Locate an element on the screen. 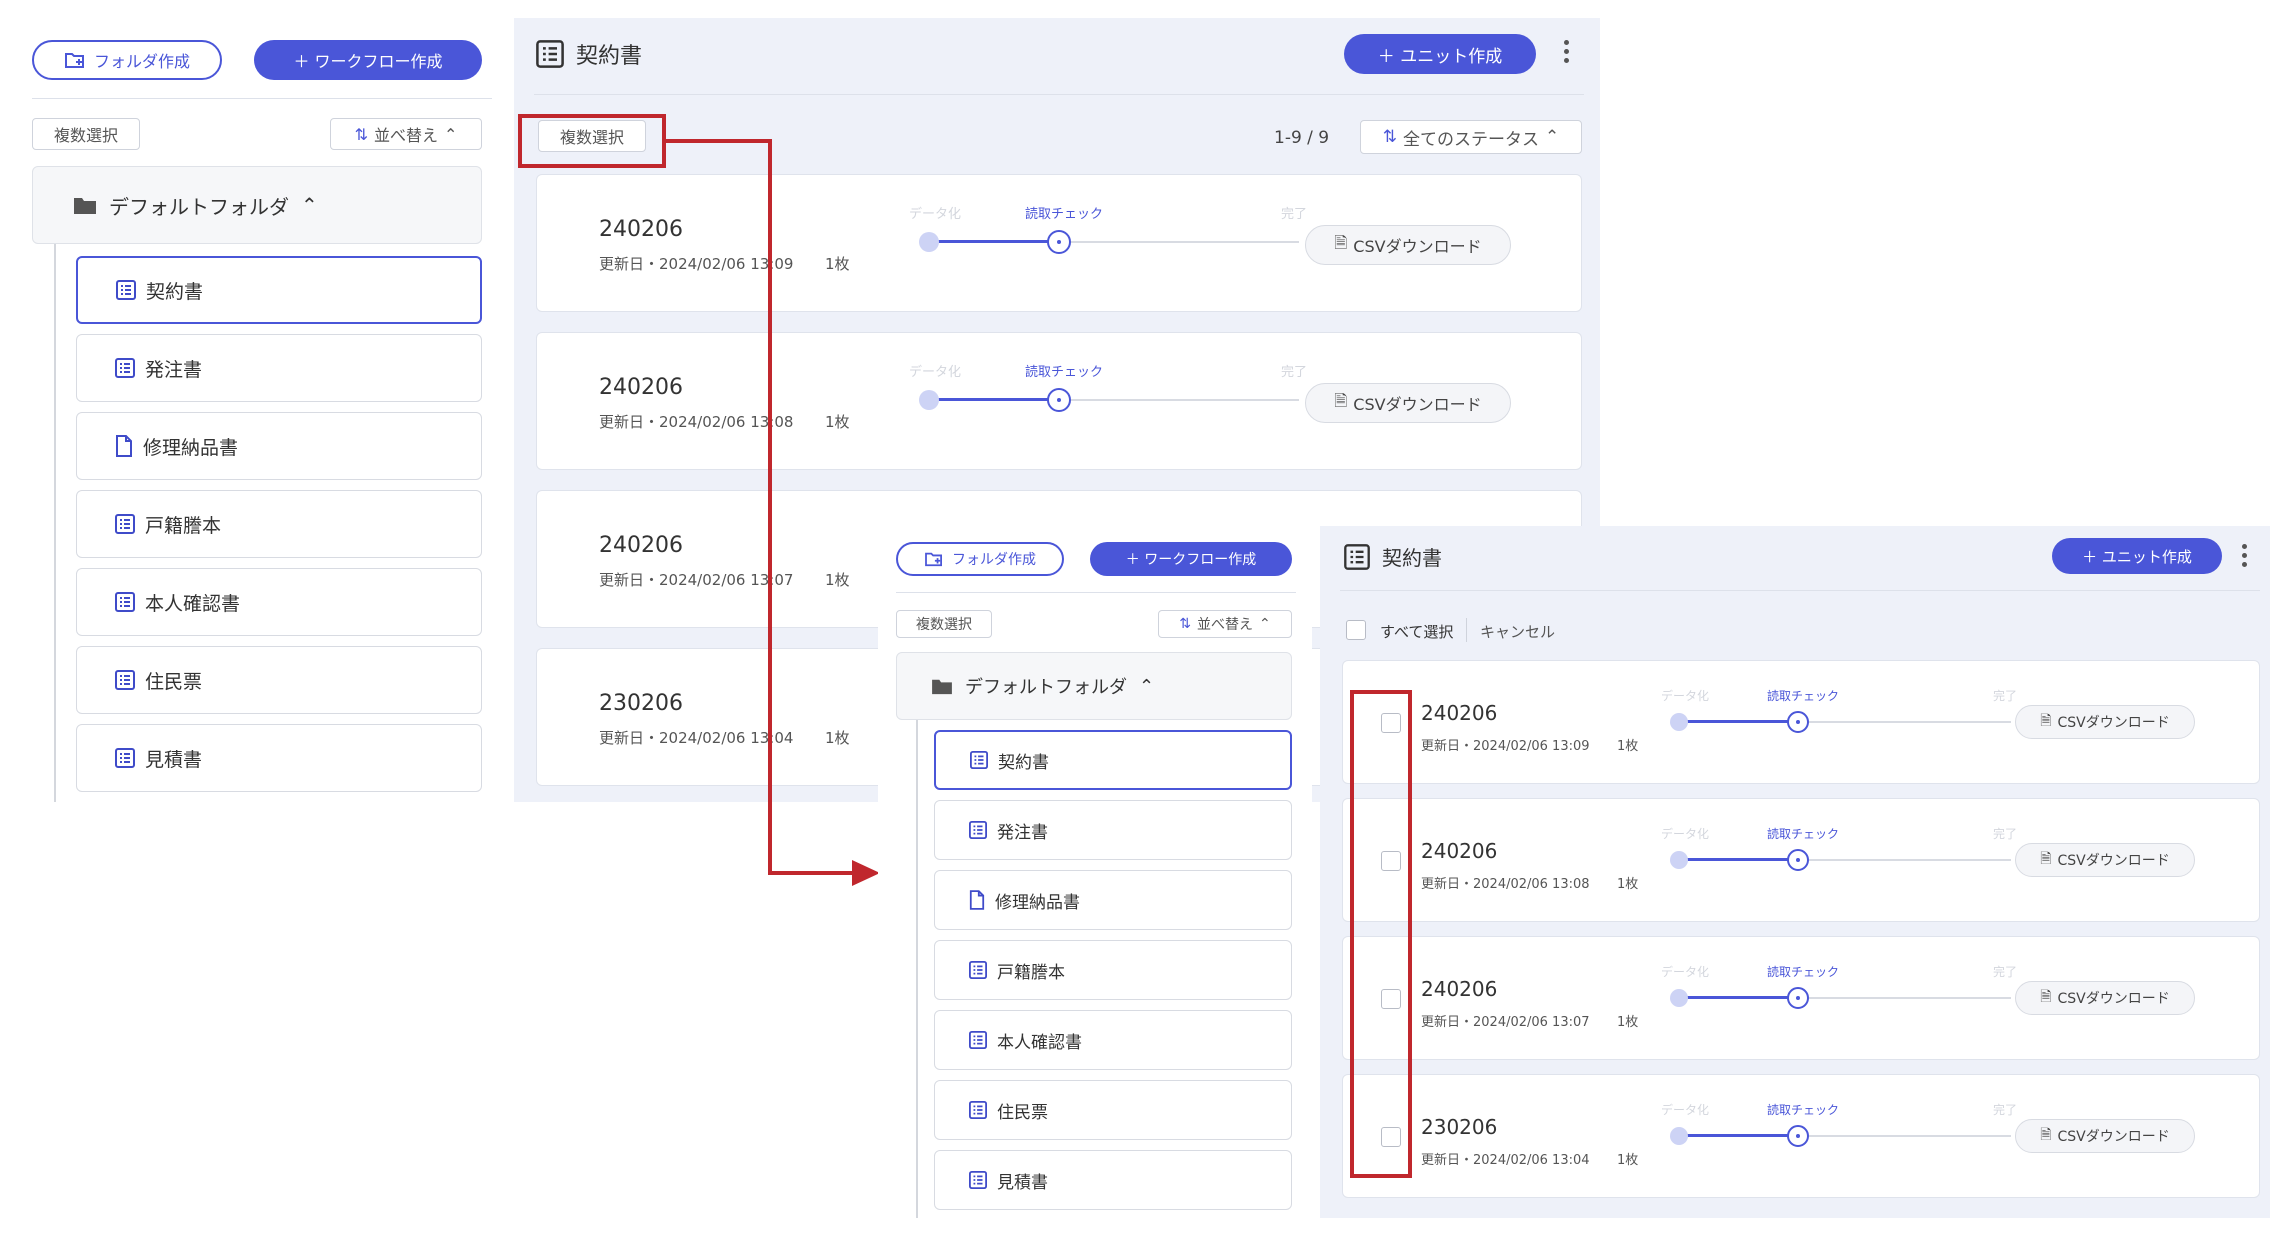  folder-icon is located at coordinates (942, 686).